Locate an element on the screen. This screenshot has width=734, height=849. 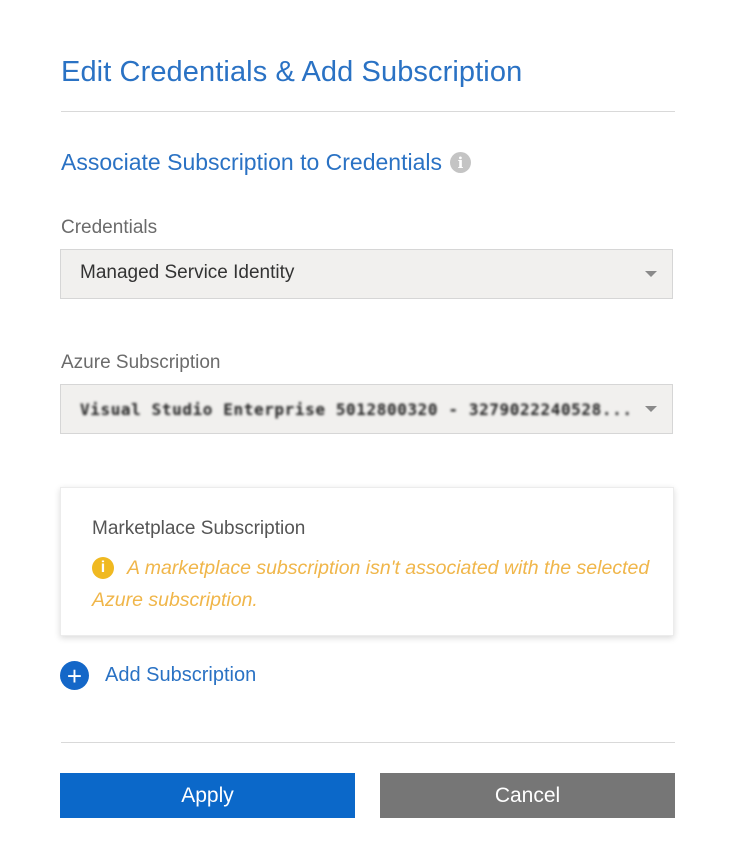
azure-subscription-label: Azure Subscription is located at coordinates (141, 362).